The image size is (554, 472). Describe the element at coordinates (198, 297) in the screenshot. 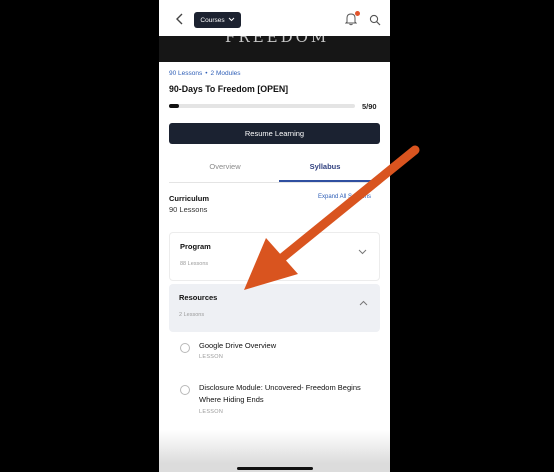

I see `module-title: Resources` at that location.